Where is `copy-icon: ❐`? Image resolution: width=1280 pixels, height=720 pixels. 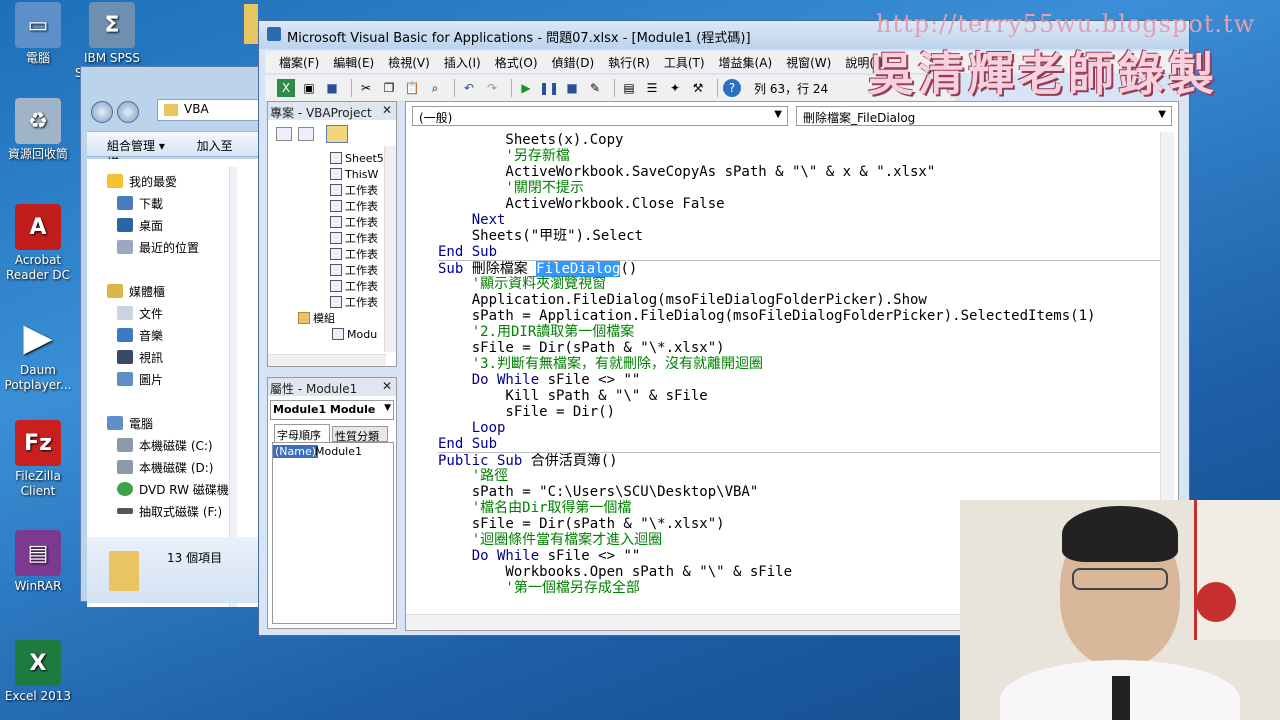
copy-icon: ❐ is located at coordinates (389, 88).